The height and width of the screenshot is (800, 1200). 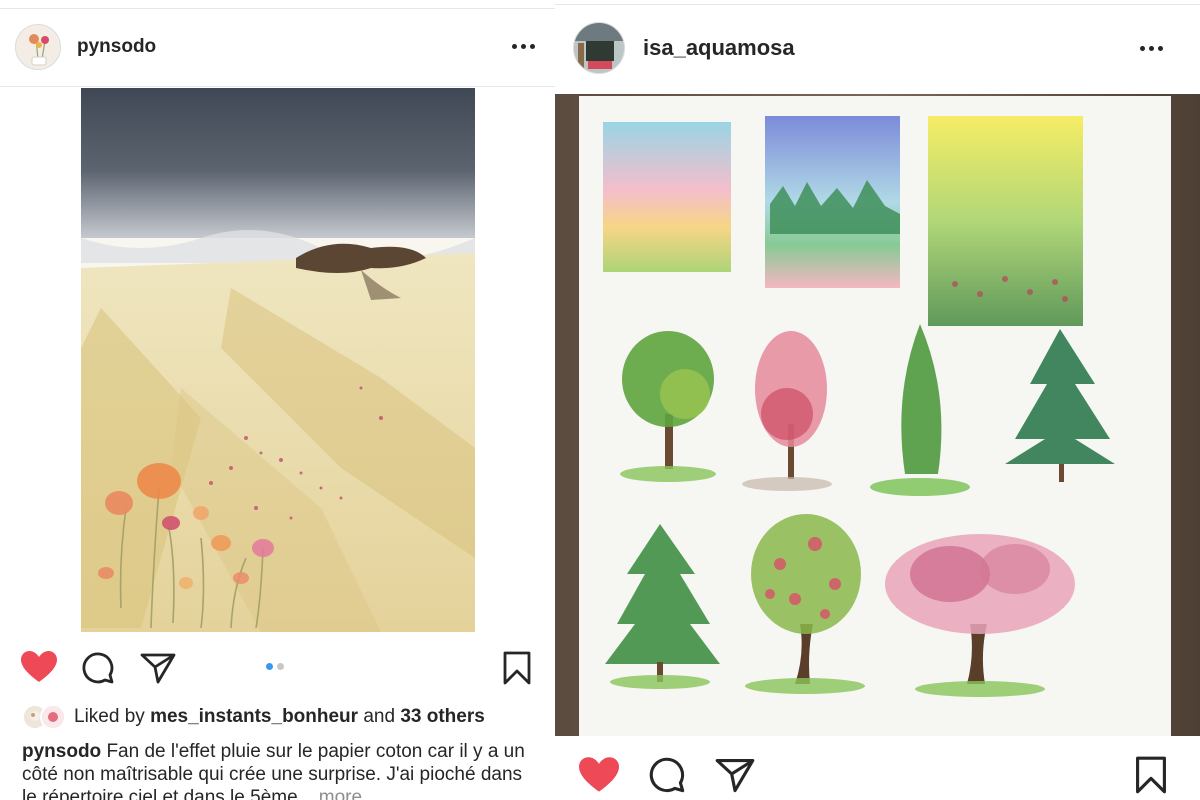 I want to click on carousel-dot, so click(x=280, y=666).